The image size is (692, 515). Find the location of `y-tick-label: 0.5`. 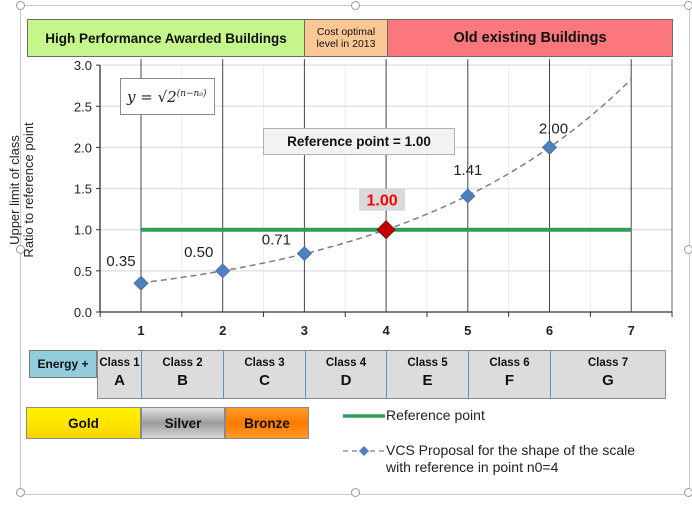

y-tick-label: 0.5 is located at coordinates (83, 271).